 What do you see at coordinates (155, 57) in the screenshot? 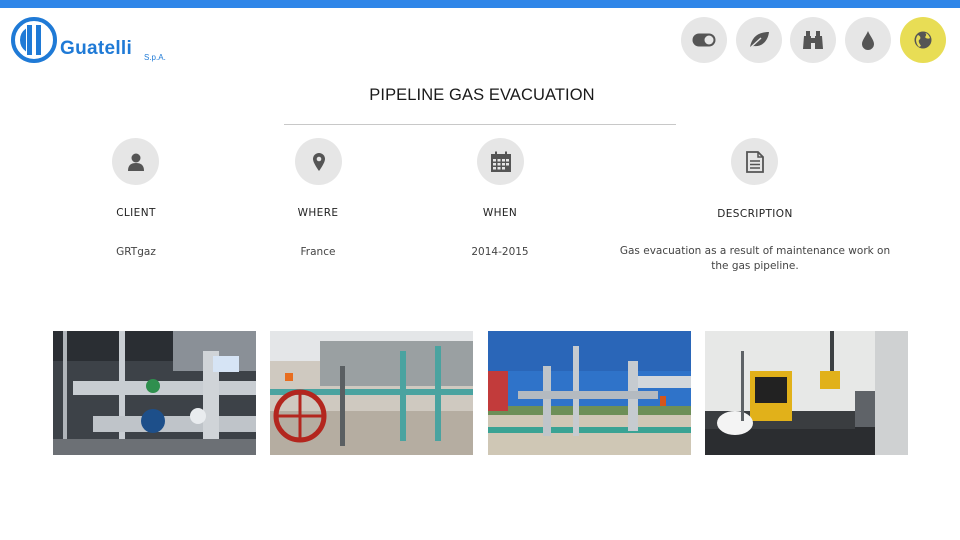
I see `logo-suffix: S.p.A.` at bounding box center [155, 57].